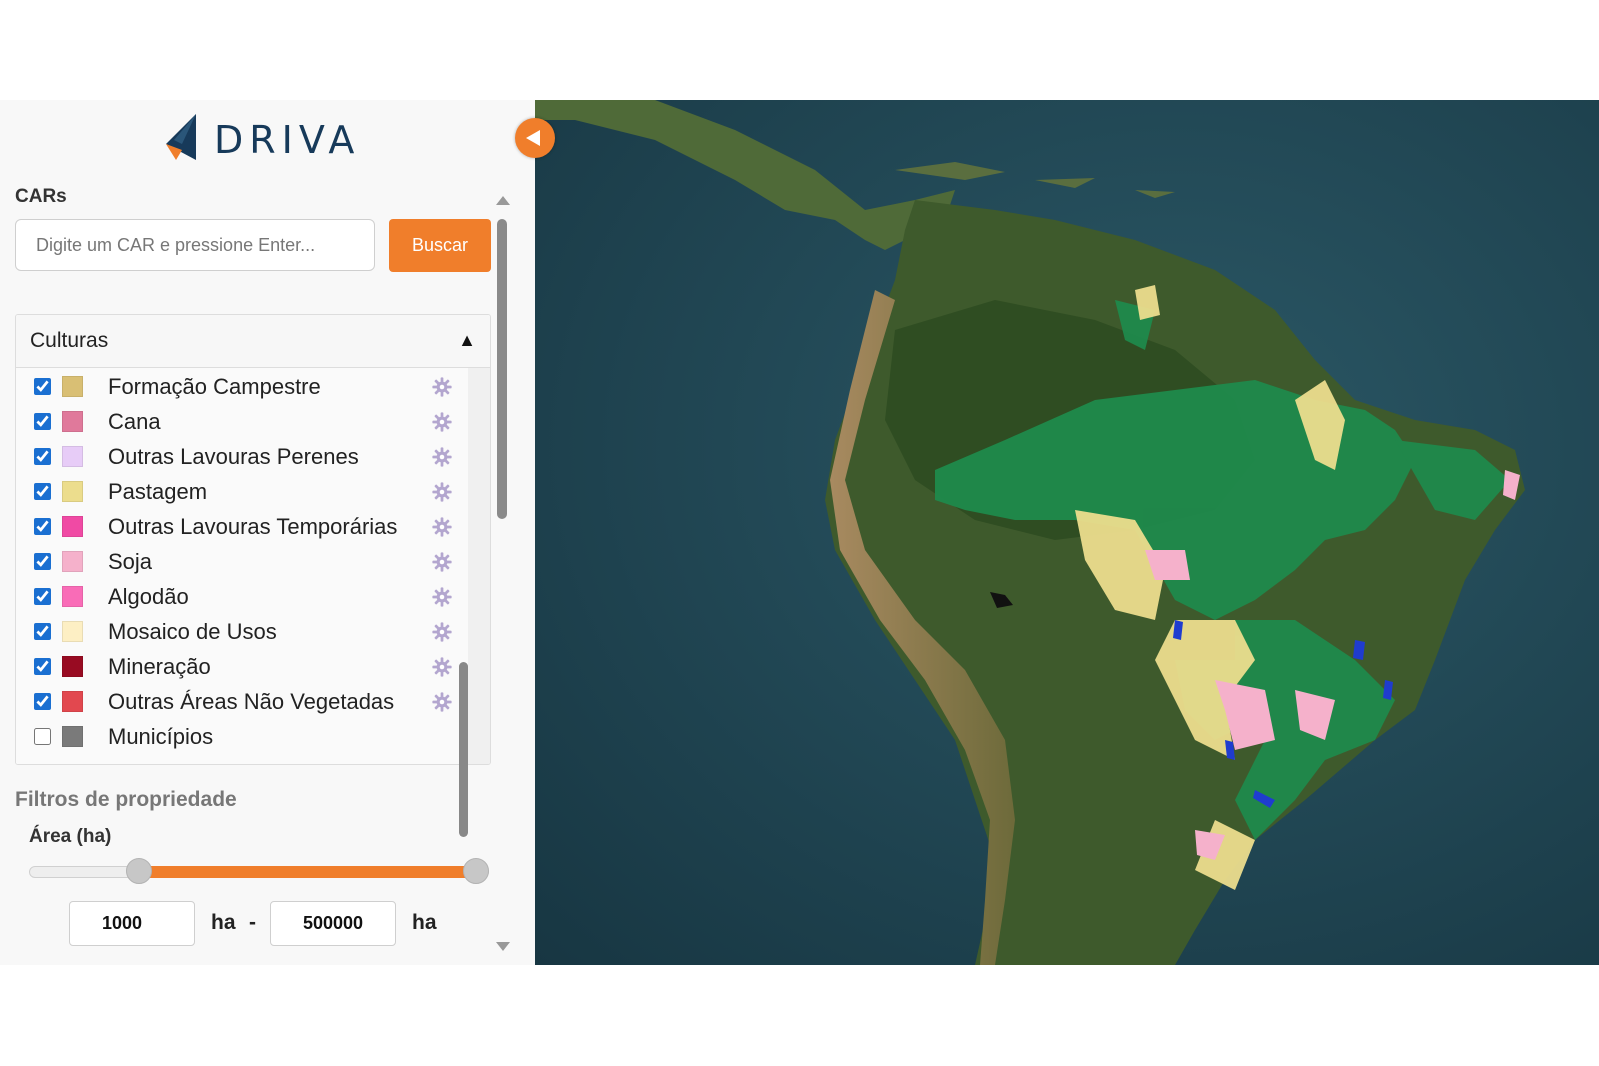  I want to click on buscar-button: Buscar, so click(440, 245).